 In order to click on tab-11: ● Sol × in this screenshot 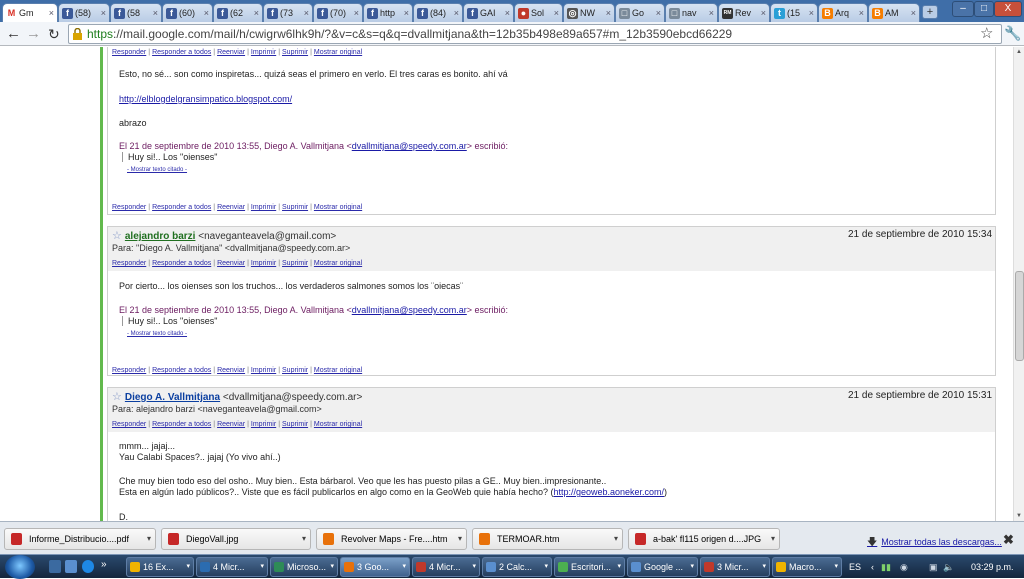, I will do `click(538, 12)`.